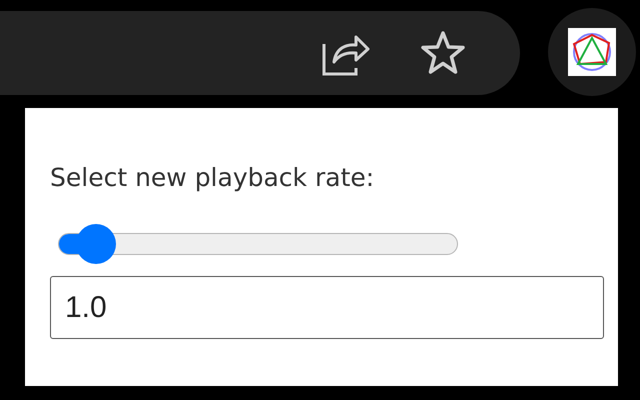  I want to click on rate-slider, so click(258, 244).